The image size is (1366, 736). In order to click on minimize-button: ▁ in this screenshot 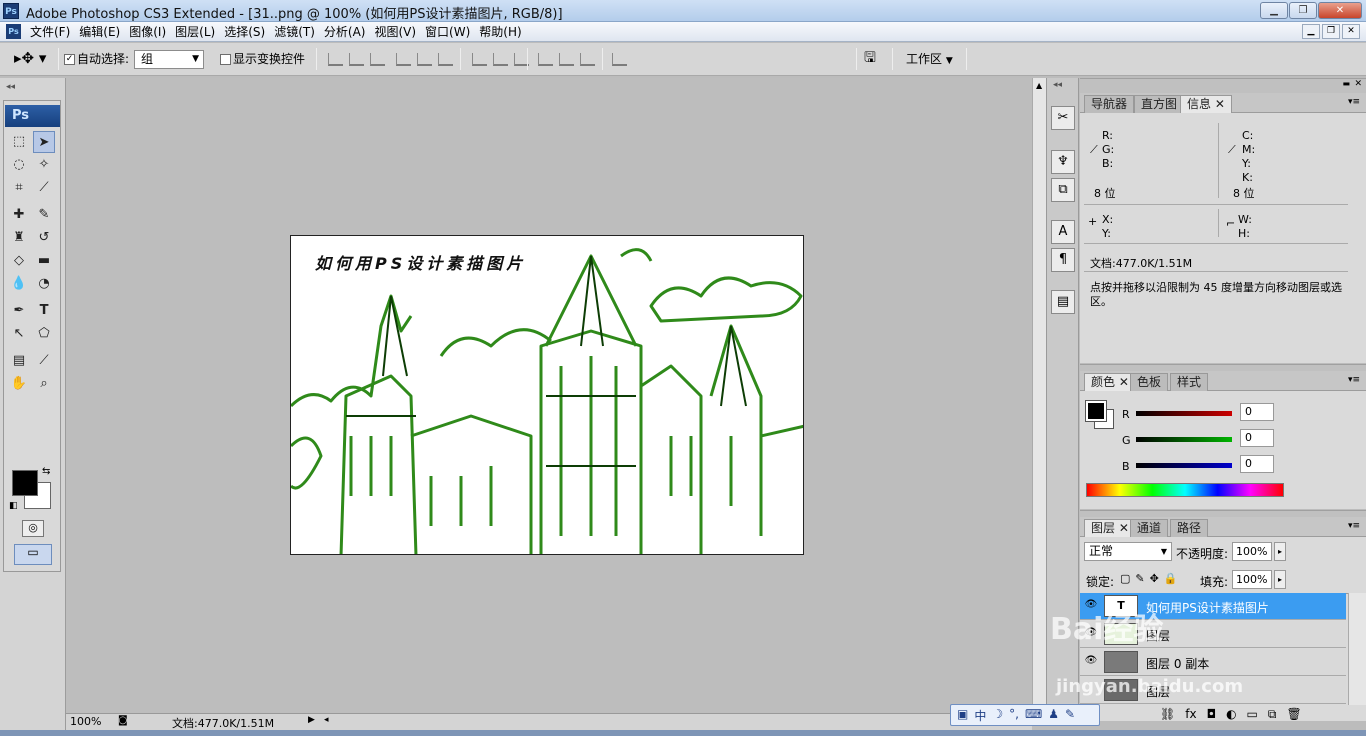, I will do `click(1274, 10)`.